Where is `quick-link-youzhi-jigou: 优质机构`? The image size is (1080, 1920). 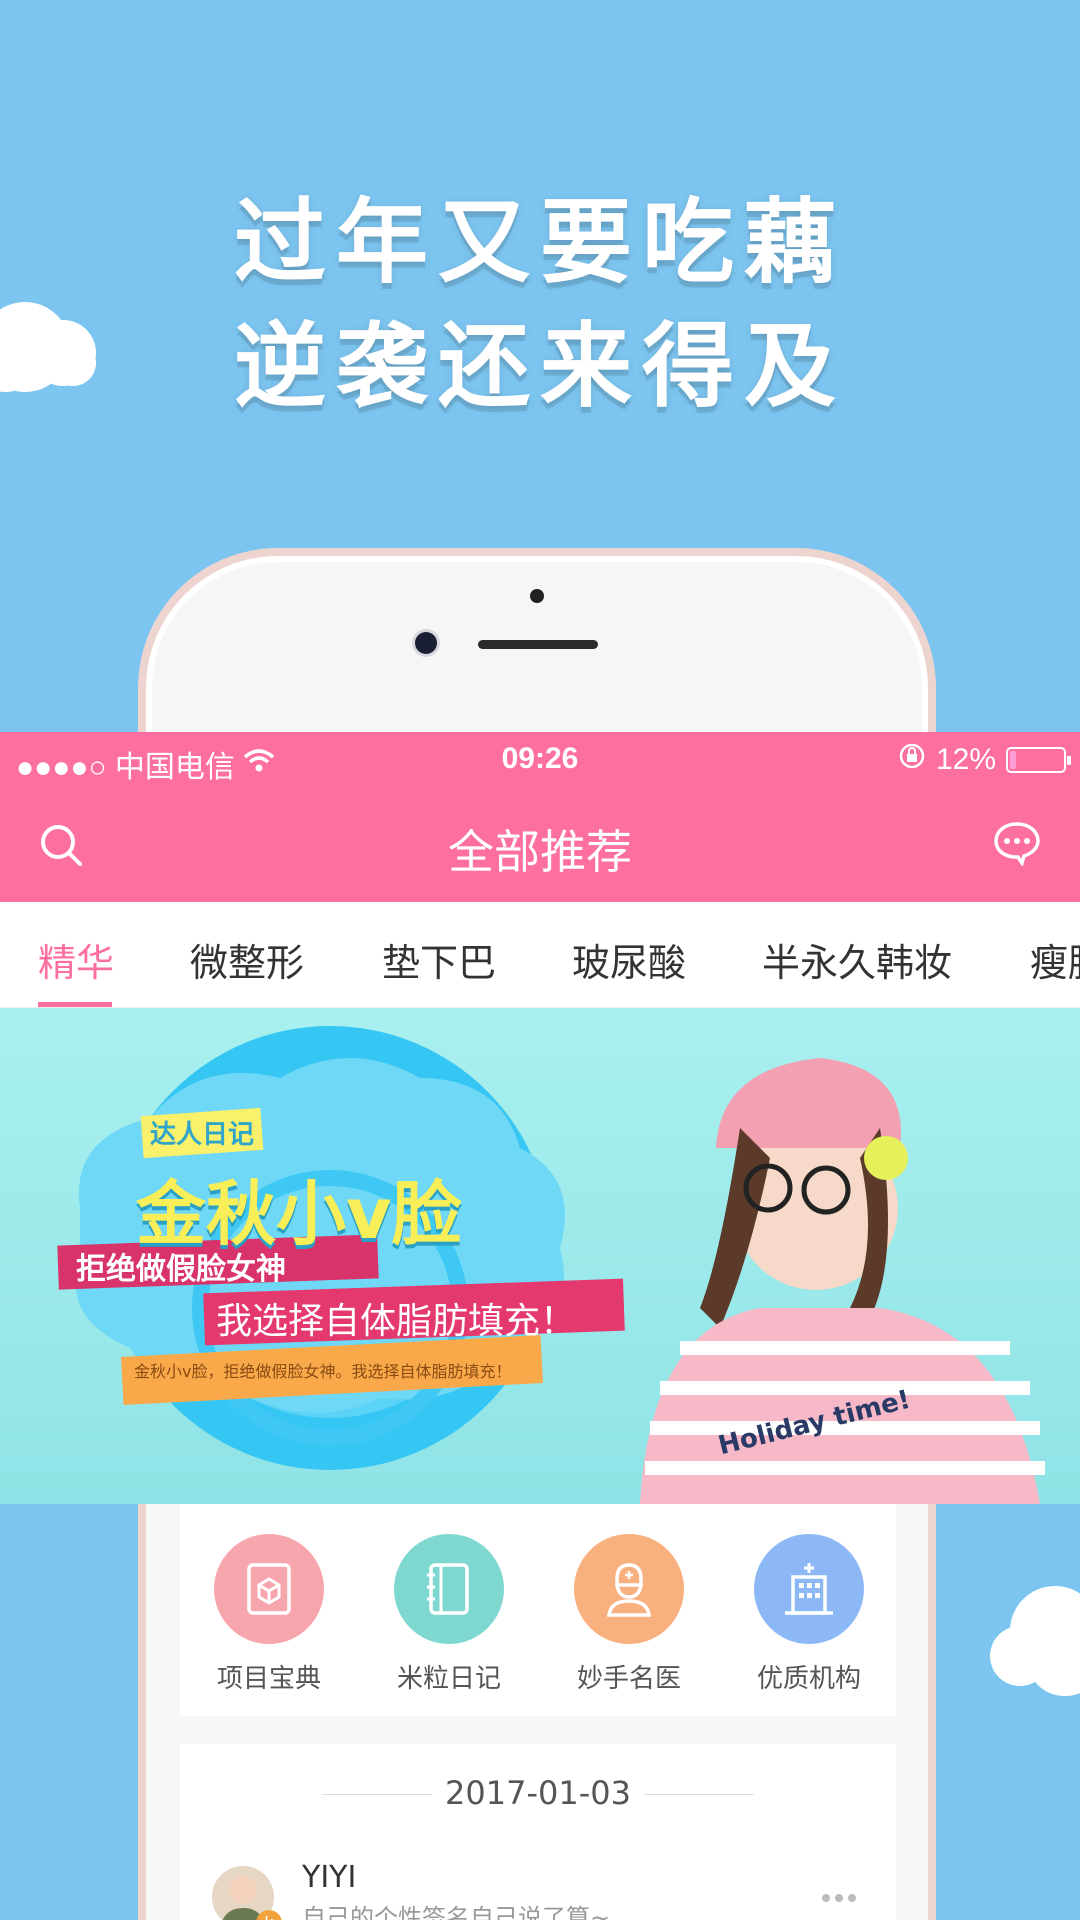
quick-link-youzhi-jigou: 优质机构 is located at coordinates (809, 1614).